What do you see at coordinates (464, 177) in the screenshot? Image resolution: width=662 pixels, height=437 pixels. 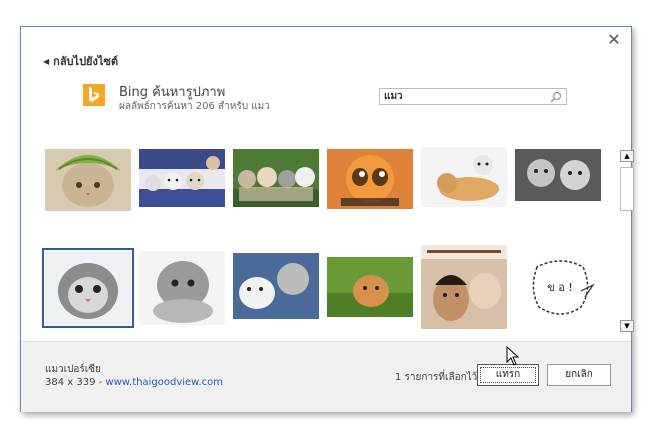 I see `image-result-kitten-and-puppy` at bounding box center [464, 177].